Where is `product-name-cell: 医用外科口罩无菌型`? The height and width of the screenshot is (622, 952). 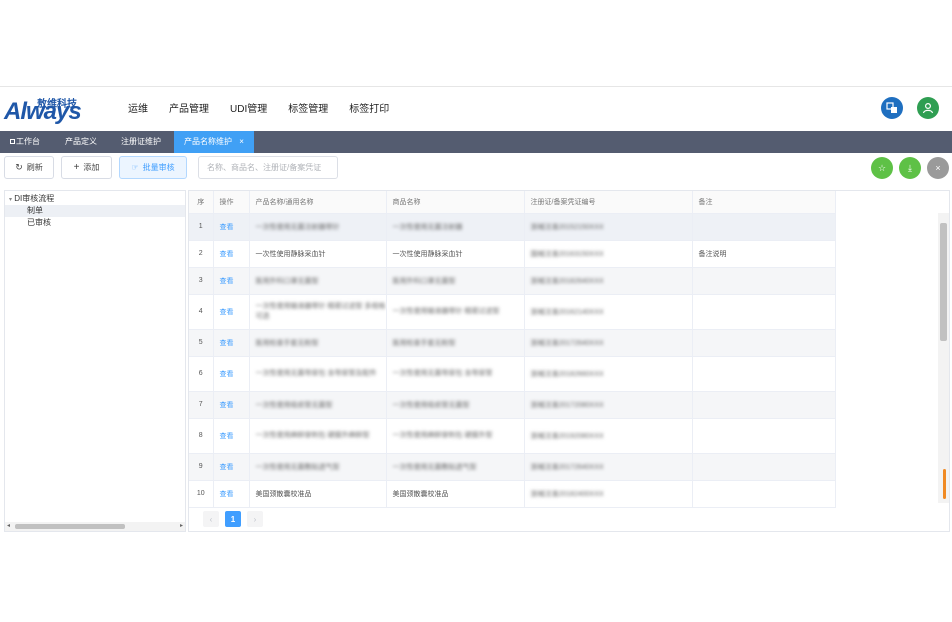
product-name-cell: 医用外科口罩无菌型 is located at coordinates (318, 281).